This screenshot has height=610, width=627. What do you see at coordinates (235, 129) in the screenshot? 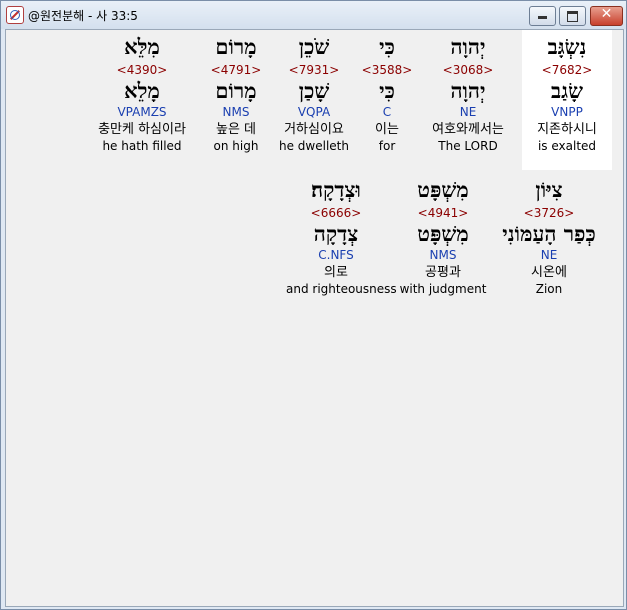
I see `korean-gloss: 높은 데` at bounding box center [235, 129].